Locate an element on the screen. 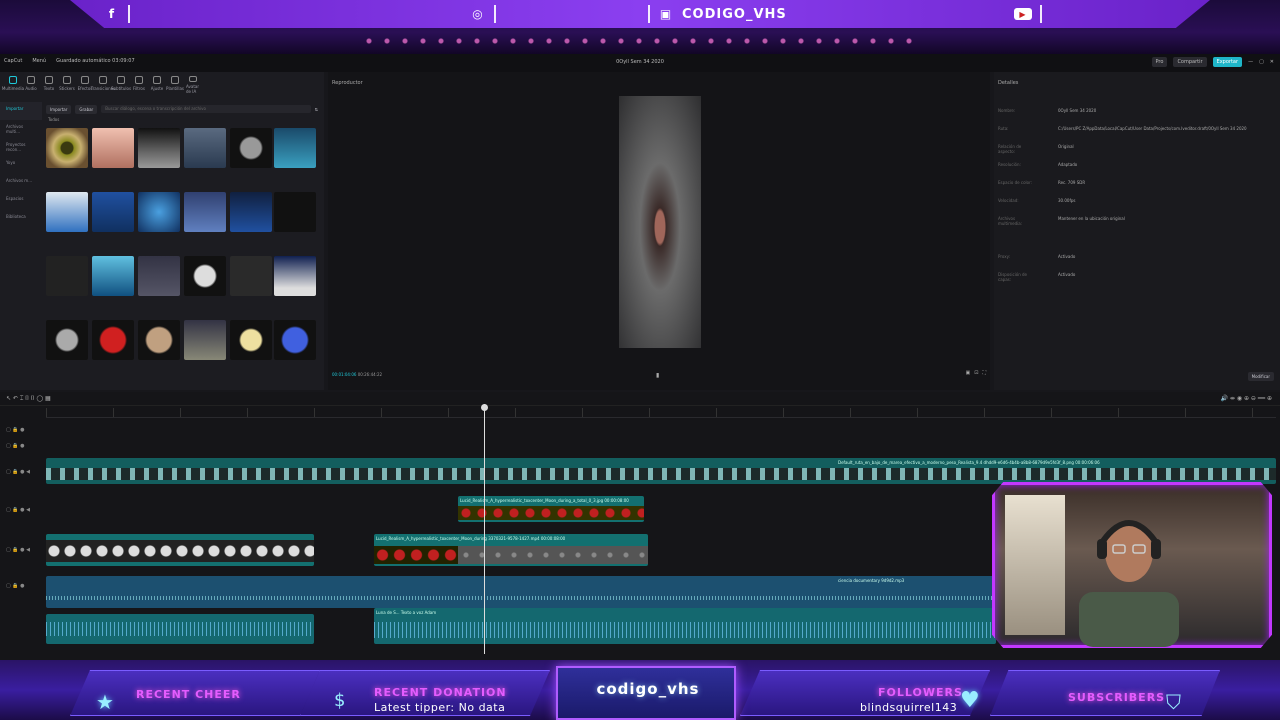 The width and height of the screenshot is (1280, 720). ratio-icon: ▣ is located at coordinates (968, 373).